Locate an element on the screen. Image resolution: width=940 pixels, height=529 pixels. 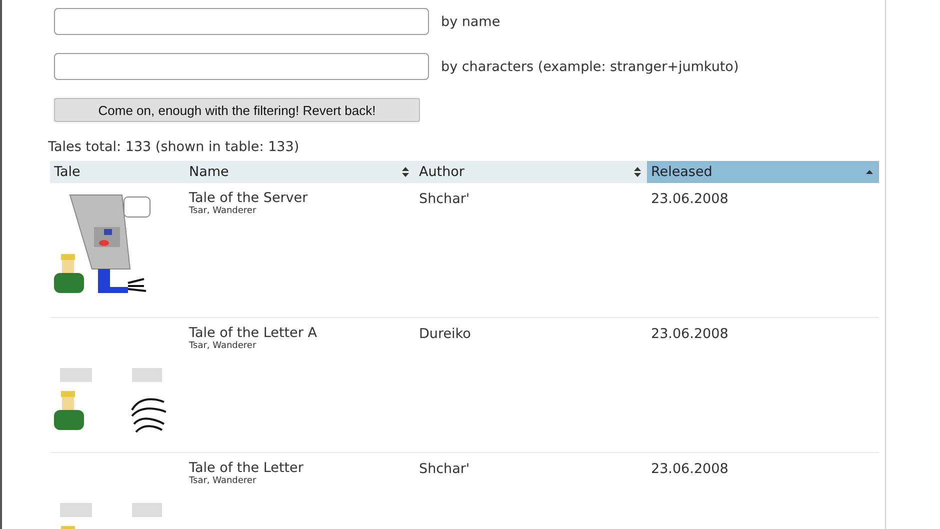
sort-ascending-icon is located at coordinates (869, 172).